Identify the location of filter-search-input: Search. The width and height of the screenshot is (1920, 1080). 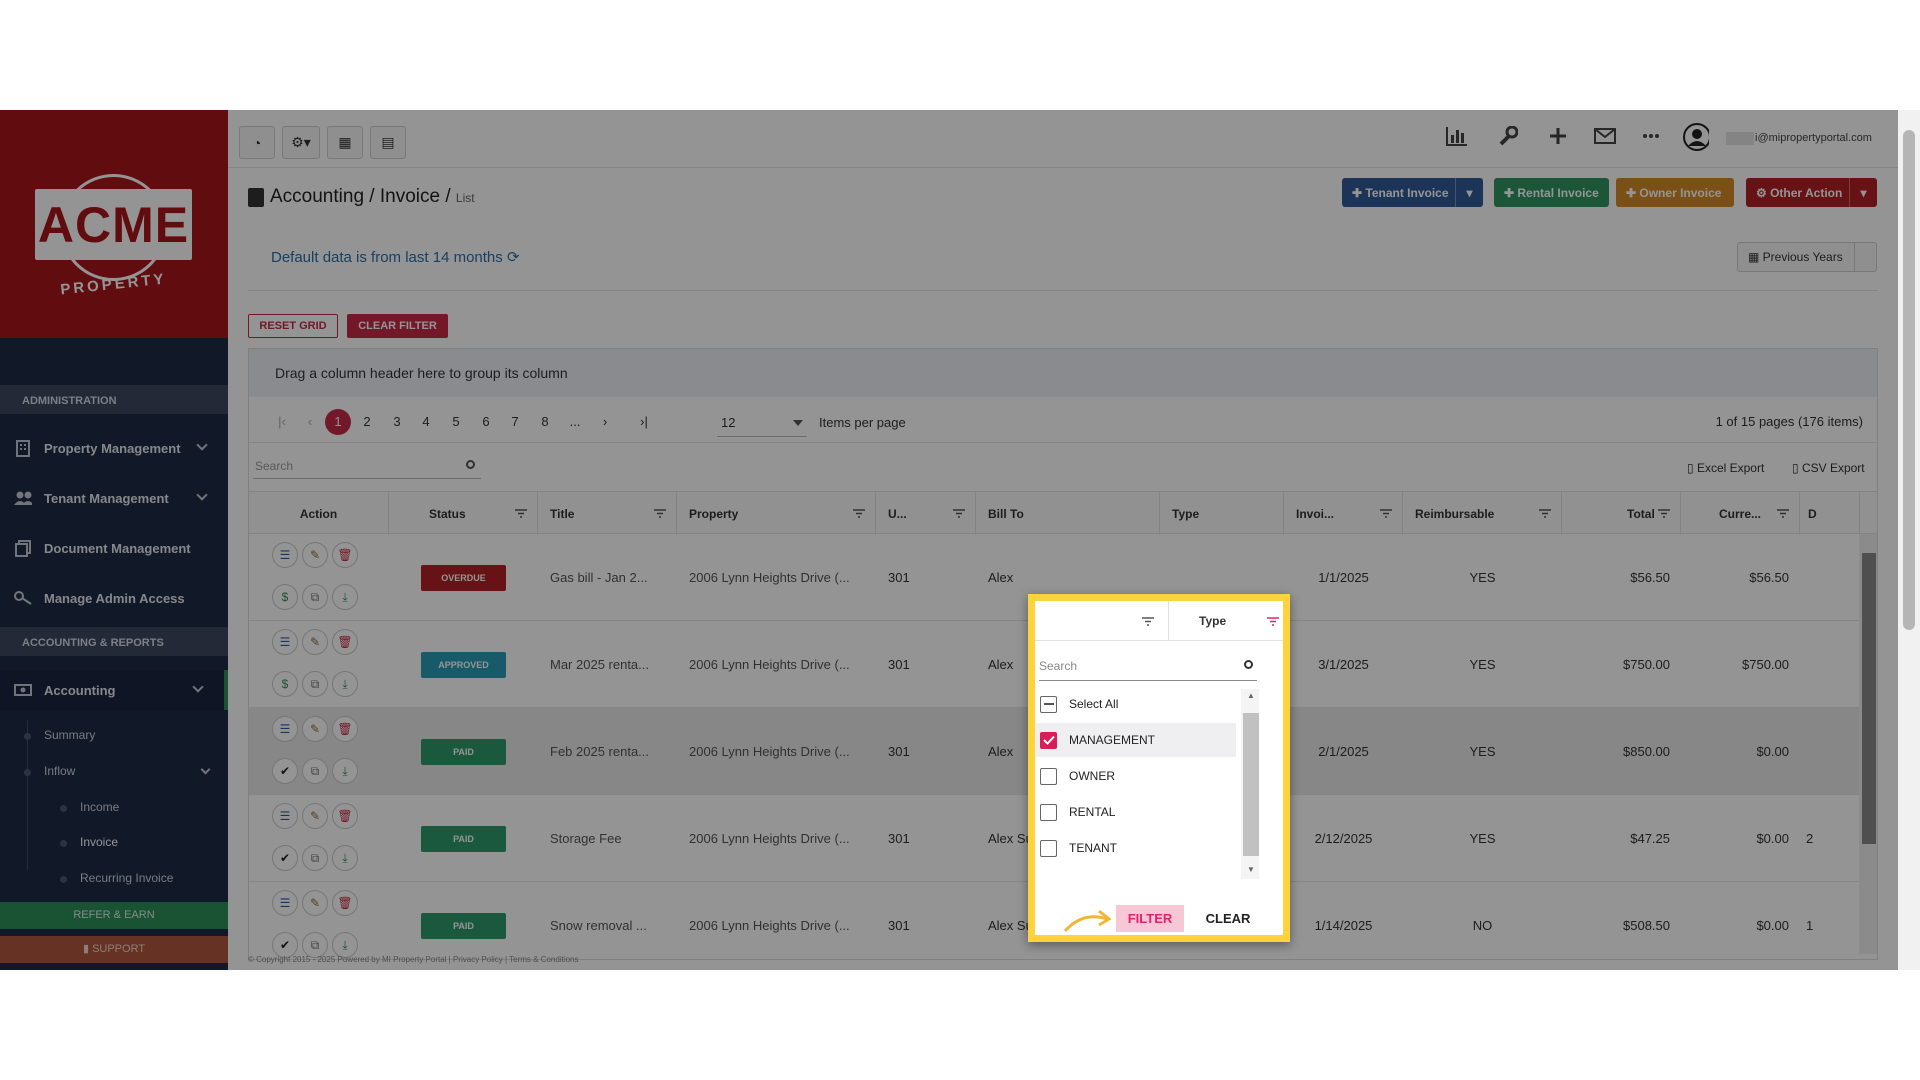
(1148, 667).